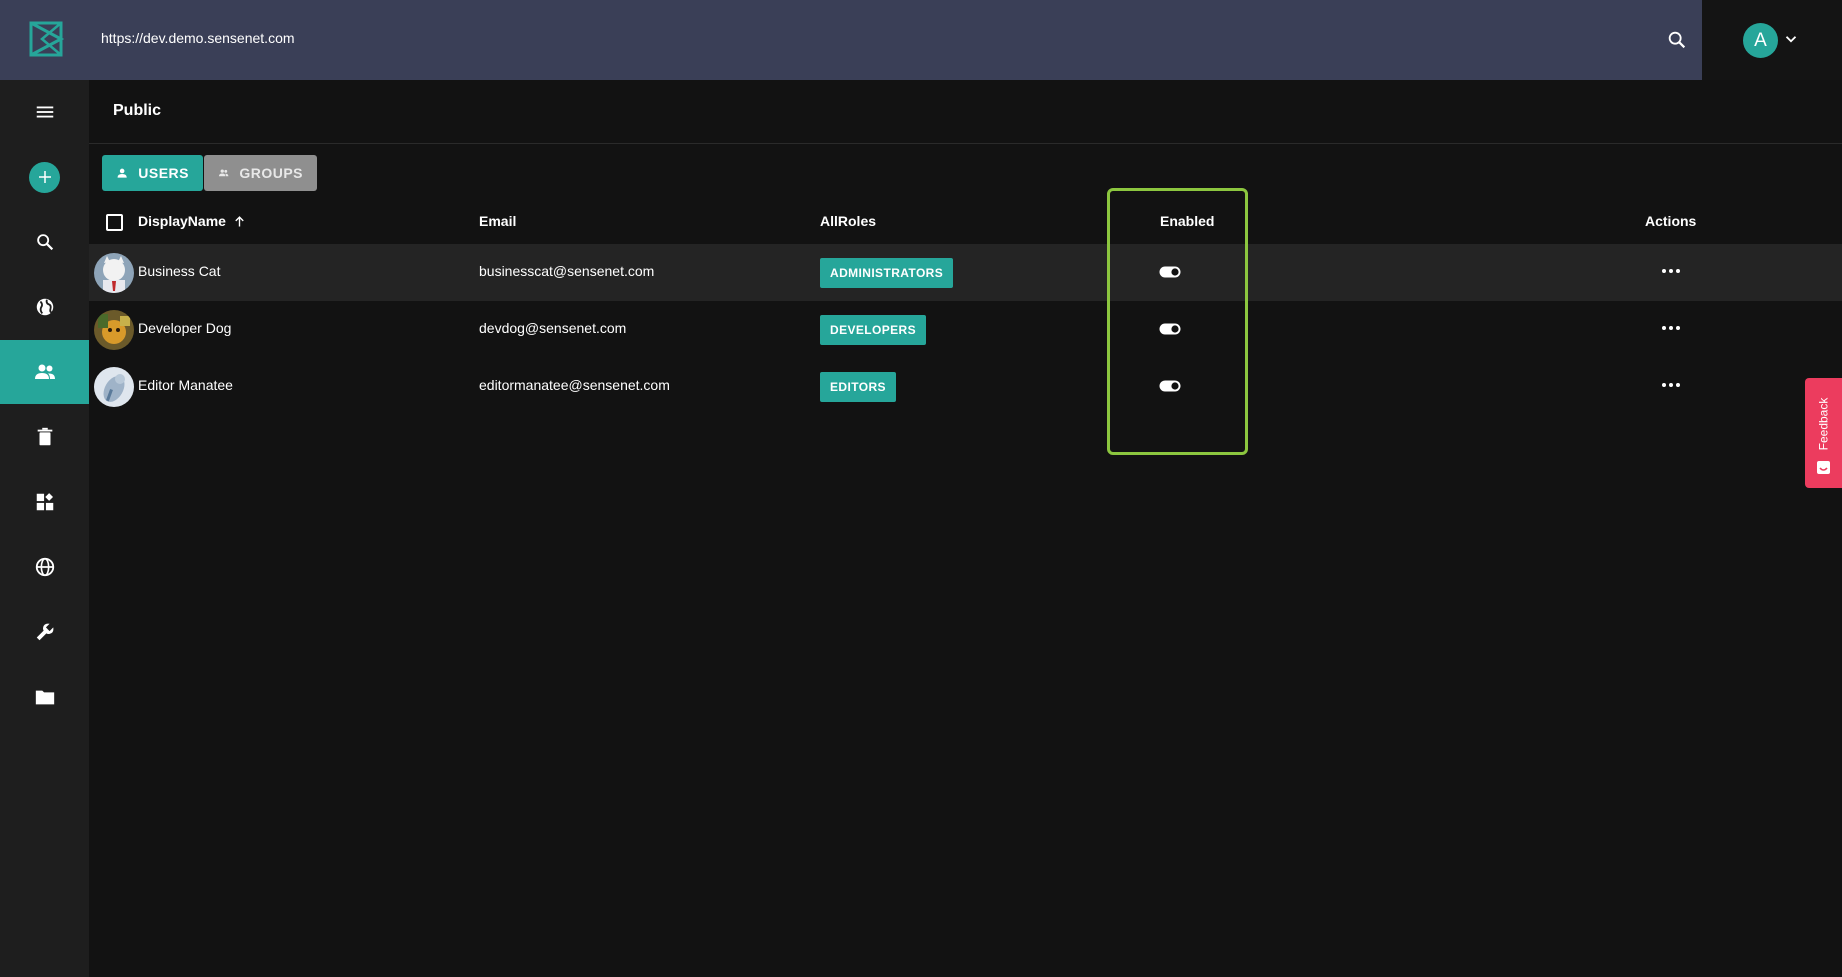  I want to click on role-badge: DEVELOPERS, so click(873, 330).